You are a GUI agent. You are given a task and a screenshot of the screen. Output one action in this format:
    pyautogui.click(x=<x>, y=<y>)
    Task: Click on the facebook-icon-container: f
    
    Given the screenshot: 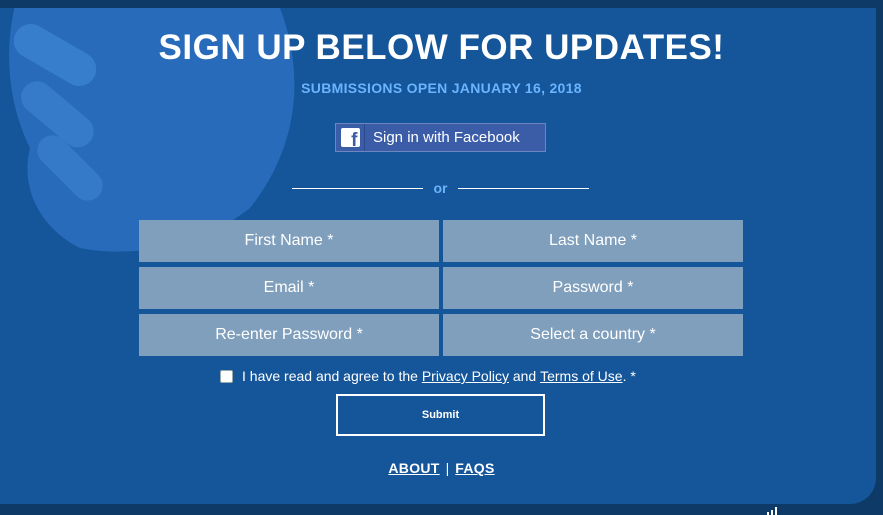 What is the action you would take?
    pyautogui.click(x=350, y=137)
    